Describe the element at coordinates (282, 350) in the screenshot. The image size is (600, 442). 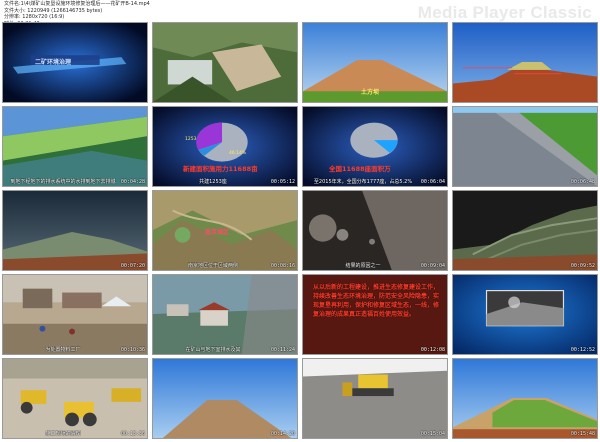
I see `thumbnail-timestamp: 00:11:24` at that location.